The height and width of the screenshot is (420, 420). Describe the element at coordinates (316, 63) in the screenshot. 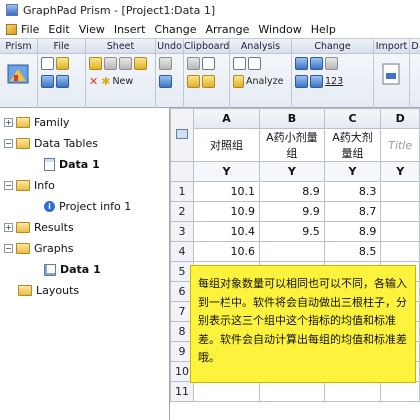

I see `insert-row-icon` at that location.